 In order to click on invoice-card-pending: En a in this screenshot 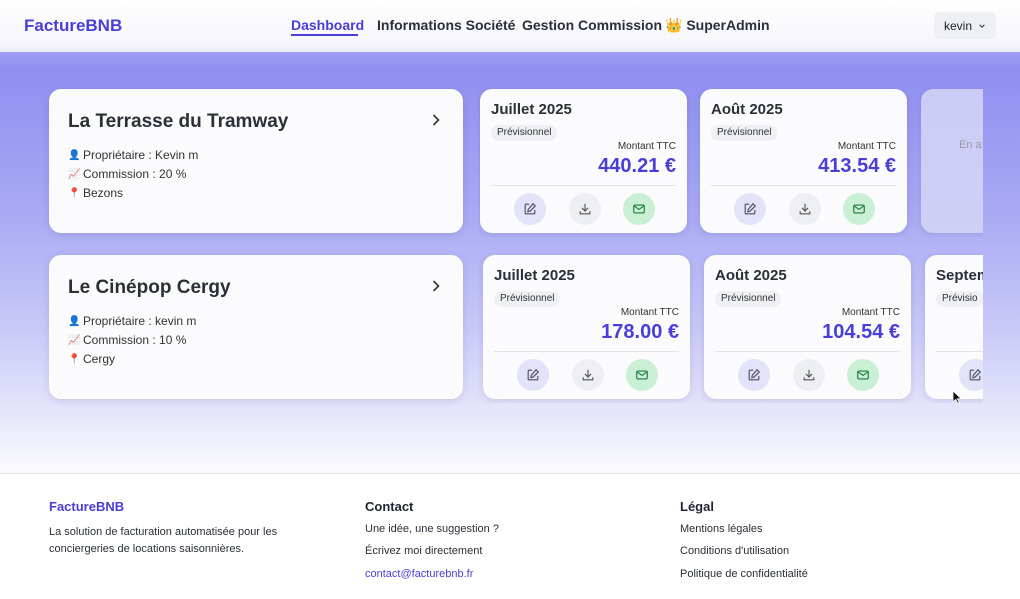, I will do `click(952, 161)`.